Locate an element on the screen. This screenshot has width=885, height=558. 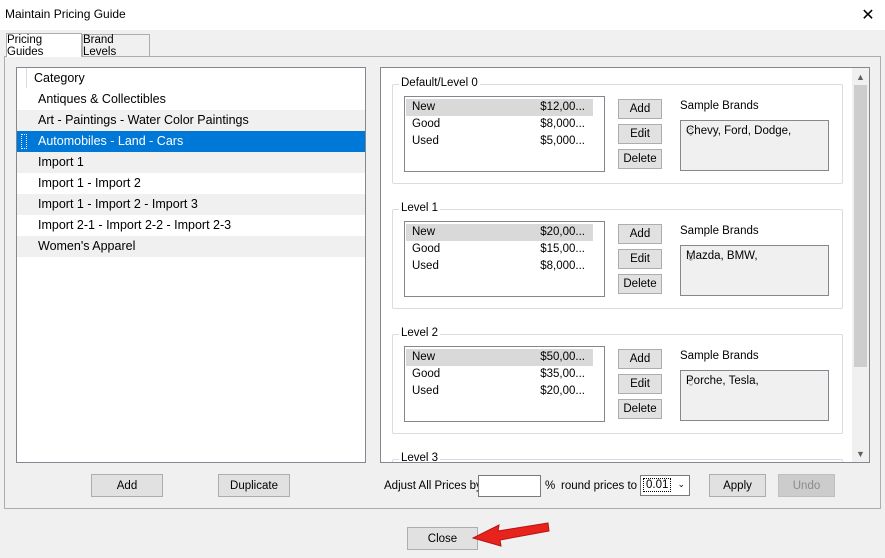
sample-brands-field: Mazda, BMW, ⌃ ⌄ is located at coordinates (754, 270).